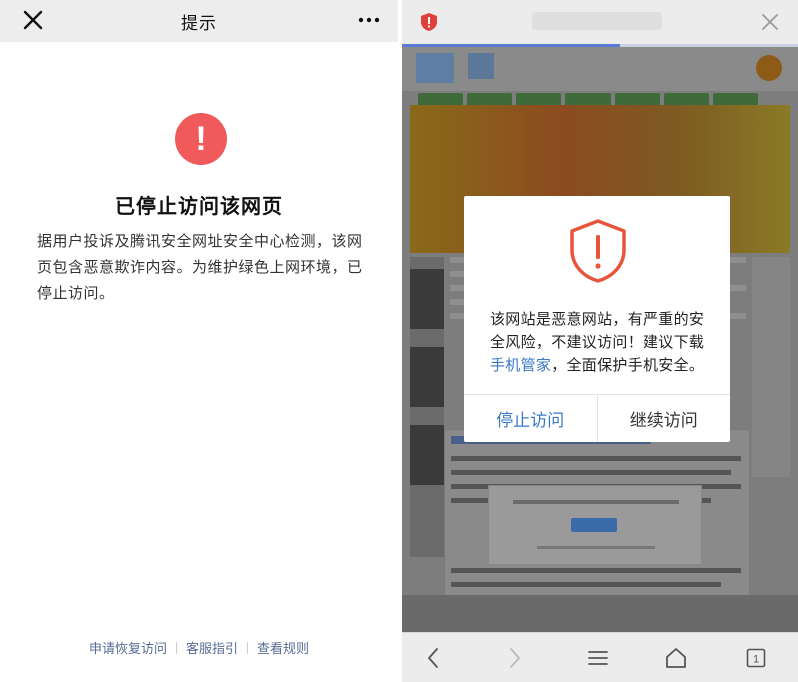 This screenshot has height=682, width=798. What do you see at coordinates (434, 658) in the screenshot?
I see `back-icon` at bounding box center [434, 658].